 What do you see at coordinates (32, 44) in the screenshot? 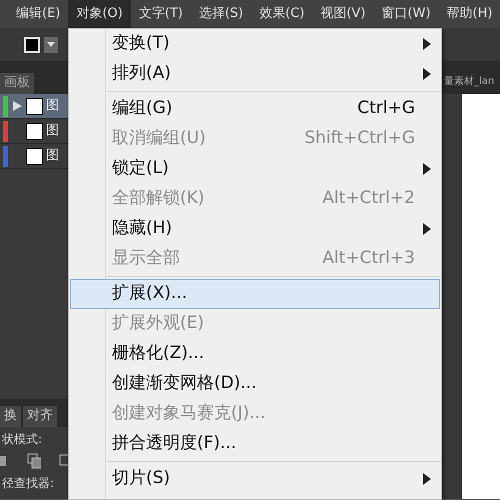
I see `fill-swatch` at bounding box center [32, 44].